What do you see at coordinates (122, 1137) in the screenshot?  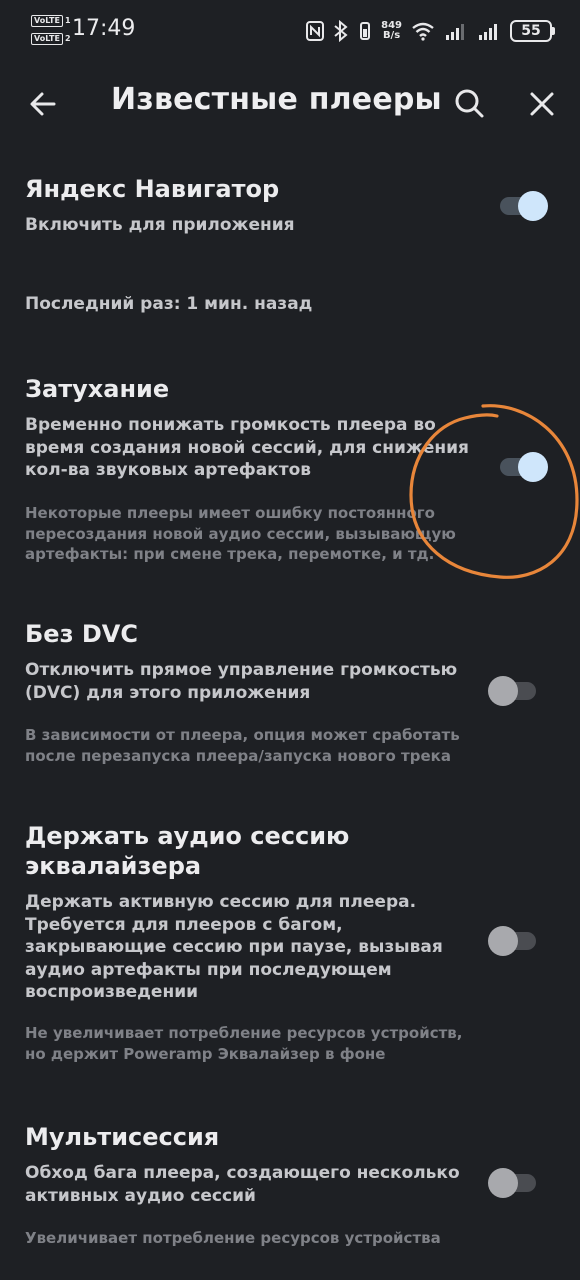 I see `setting-title: Мультисессия` at bounding box center [122, 1137].